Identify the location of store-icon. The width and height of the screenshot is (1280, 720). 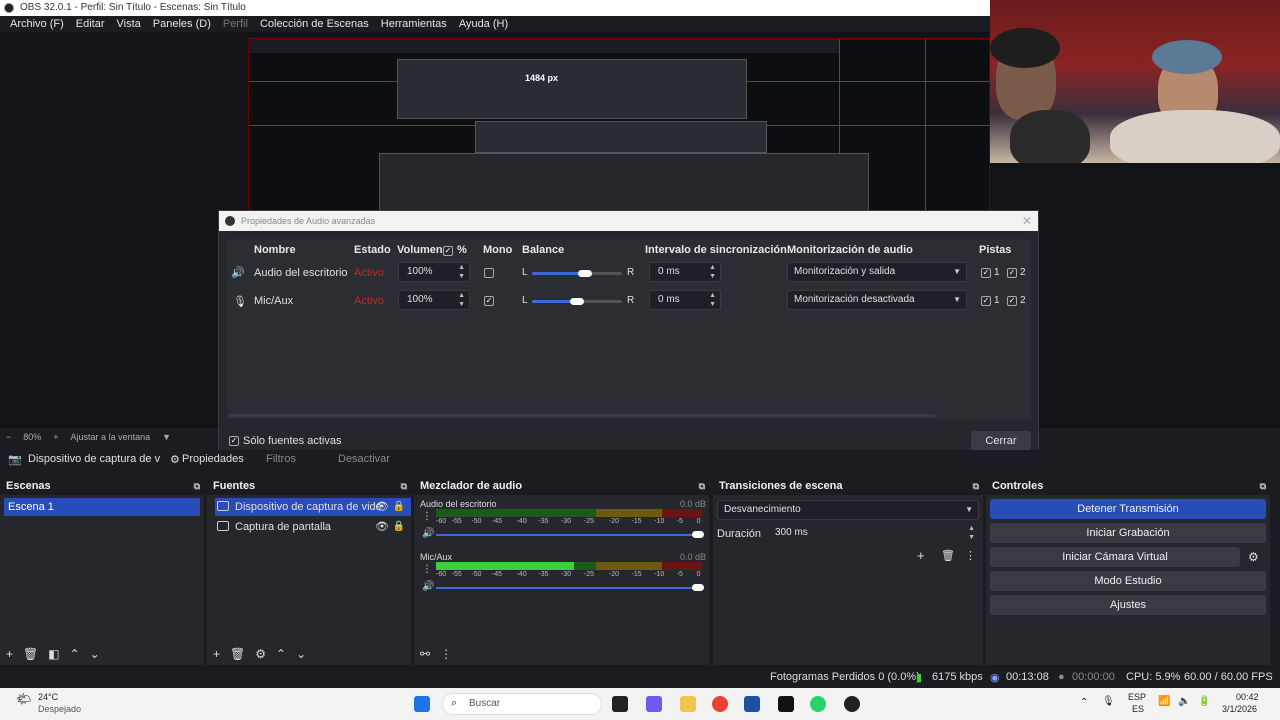
(752, 704).